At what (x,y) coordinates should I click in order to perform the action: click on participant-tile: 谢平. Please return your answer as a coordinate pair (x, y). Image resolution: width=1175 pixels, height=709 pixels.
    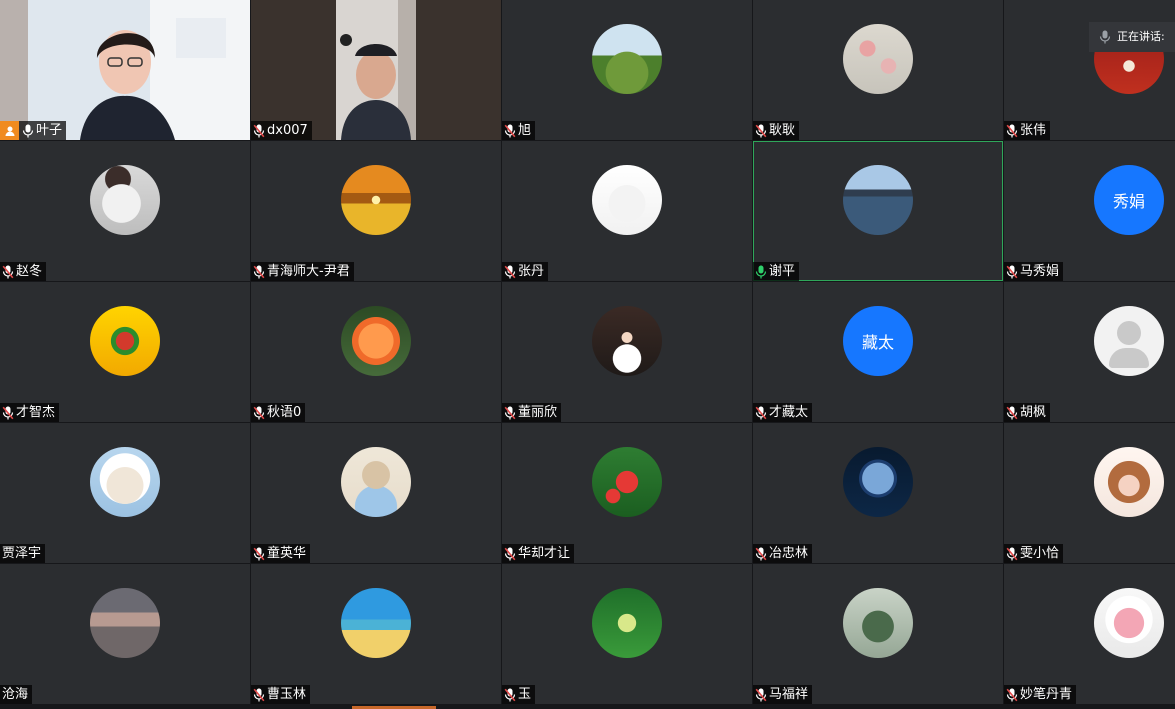
    Looking at the image, I should click on (878, 211).